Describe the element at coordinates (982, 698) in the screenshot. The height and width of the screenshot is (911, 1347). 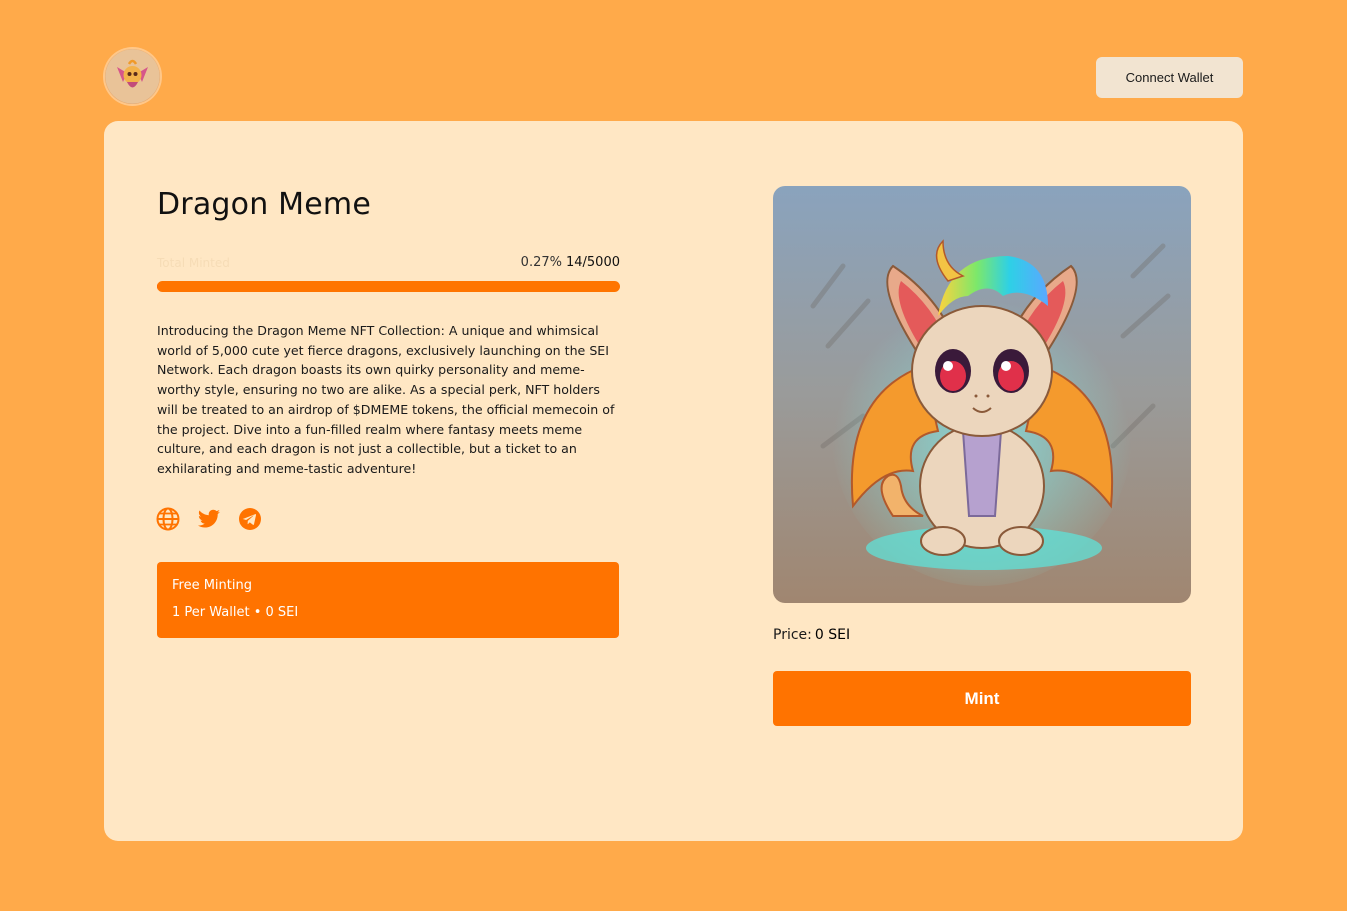
I see `mint-button: Mint` at that location.